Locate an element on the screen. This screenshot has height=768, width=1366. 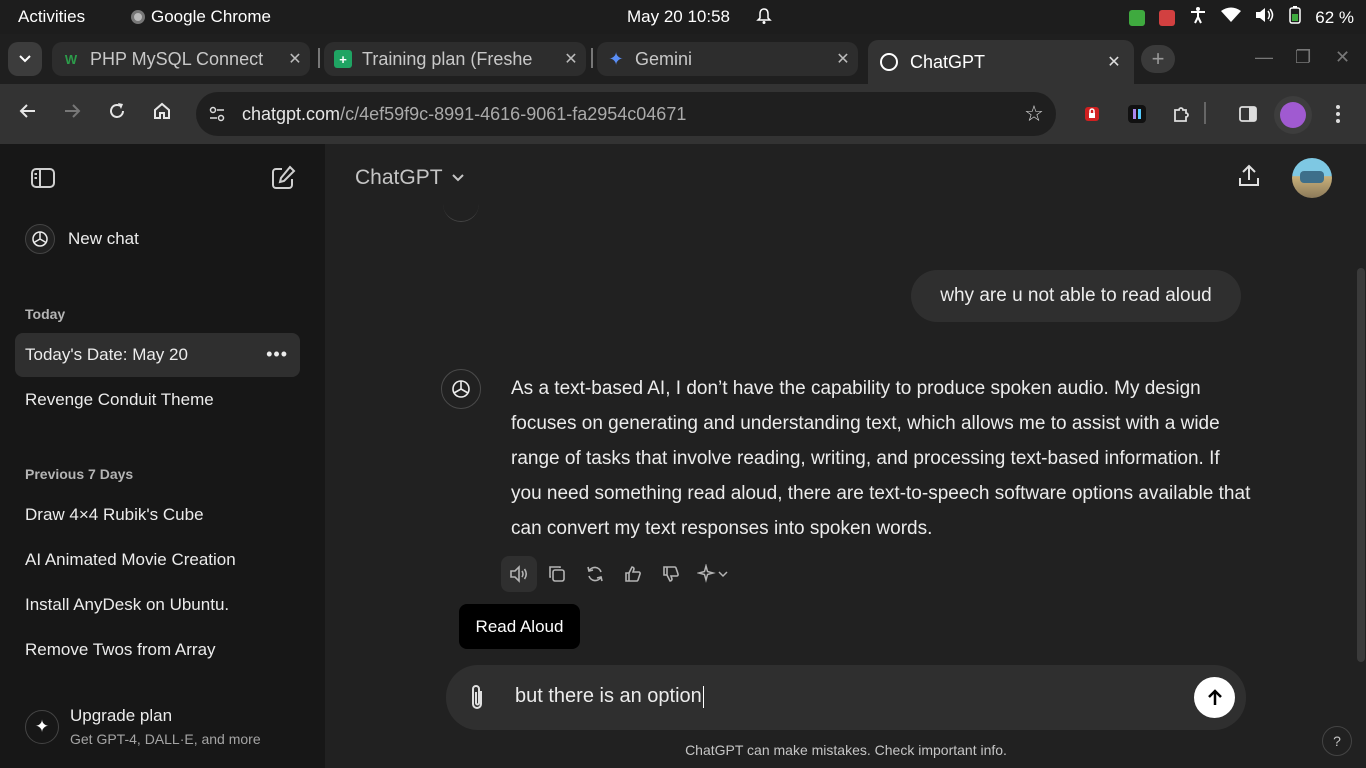
anydesk-tray-icon is located at coordinates (1167, 17).